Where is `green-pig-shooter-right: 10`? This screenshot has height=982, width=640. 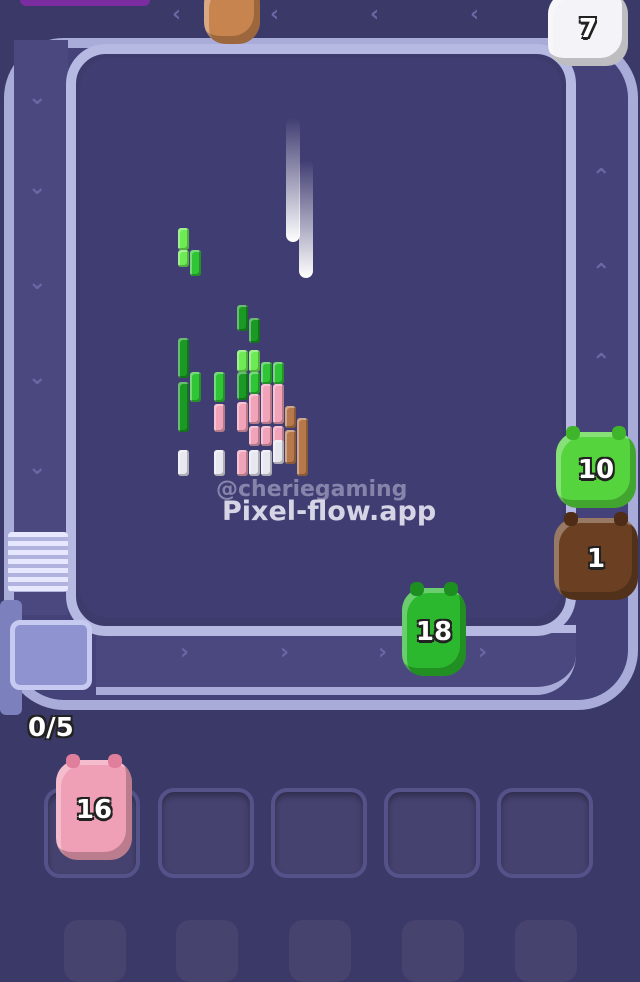
green-pig-shooter-right: 10 is located at coordinates (596, 467).